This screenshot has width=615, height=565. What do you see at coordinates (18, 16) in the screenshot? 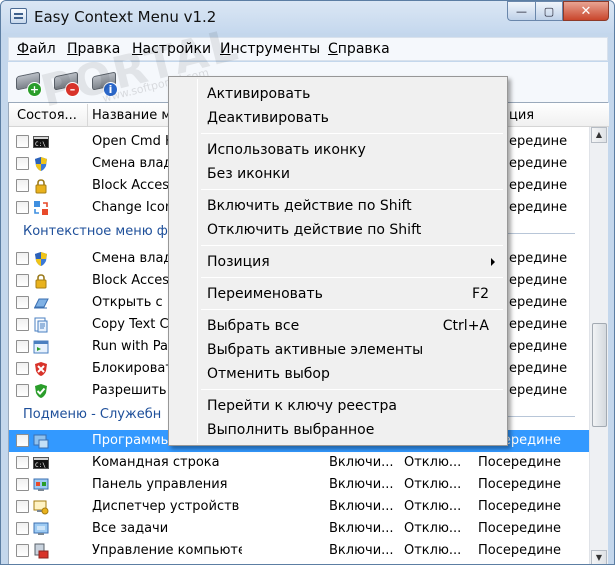
I see `app-icon` at bounding box center [18, 16].